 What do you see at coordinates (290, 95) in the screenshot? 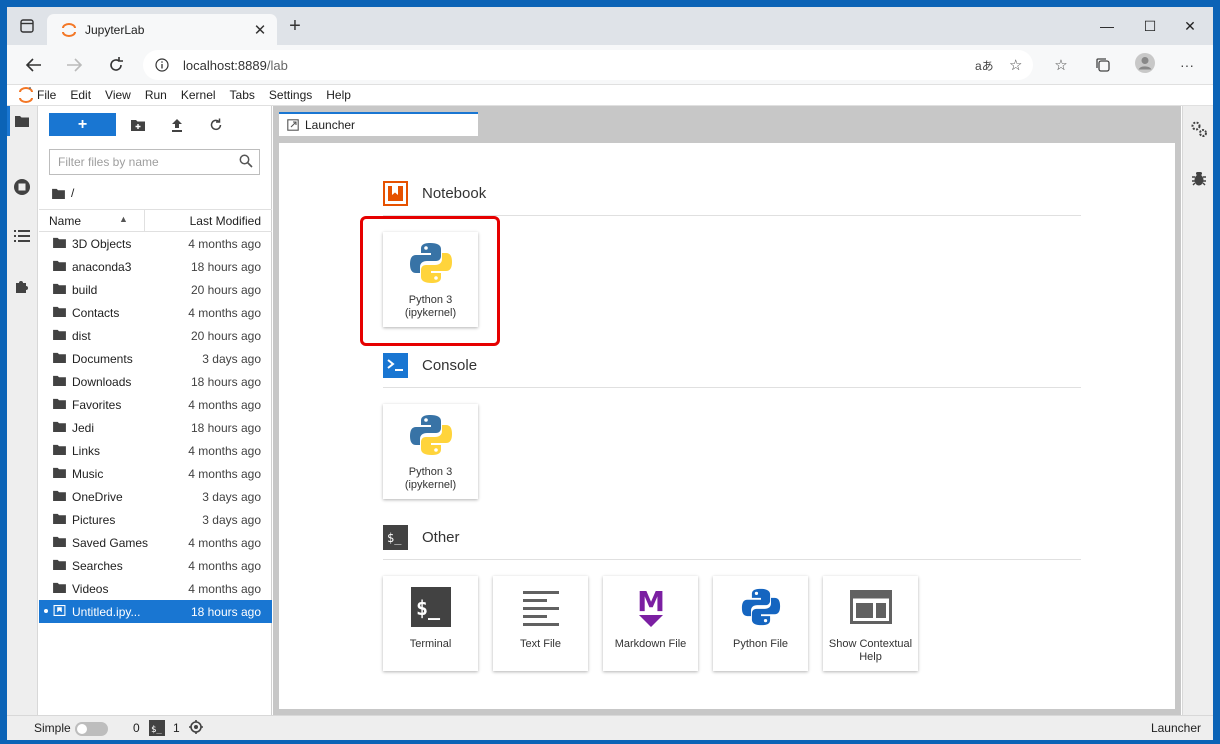
I see `menu-settings: Settings` at bounding box center [290, 95].